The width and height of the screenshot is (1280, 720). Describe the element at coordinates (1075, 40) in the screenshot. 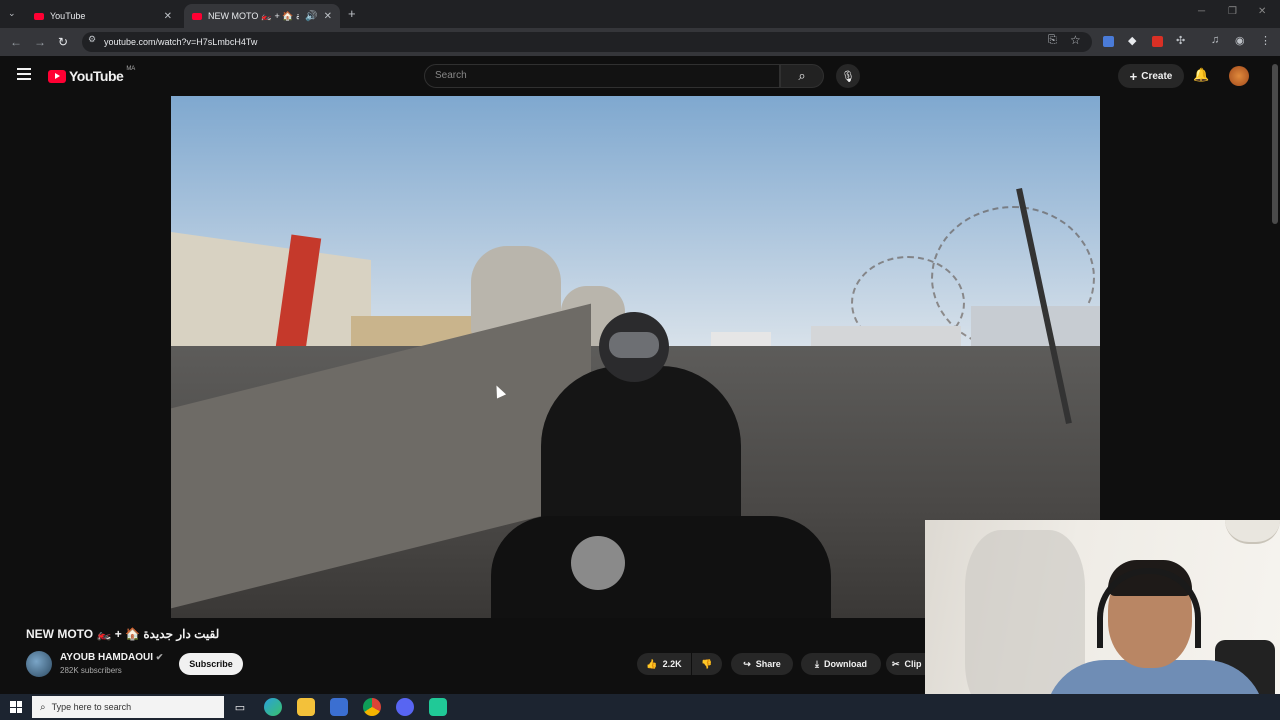

I see `bookmark-star-icon: ☆` at that location.